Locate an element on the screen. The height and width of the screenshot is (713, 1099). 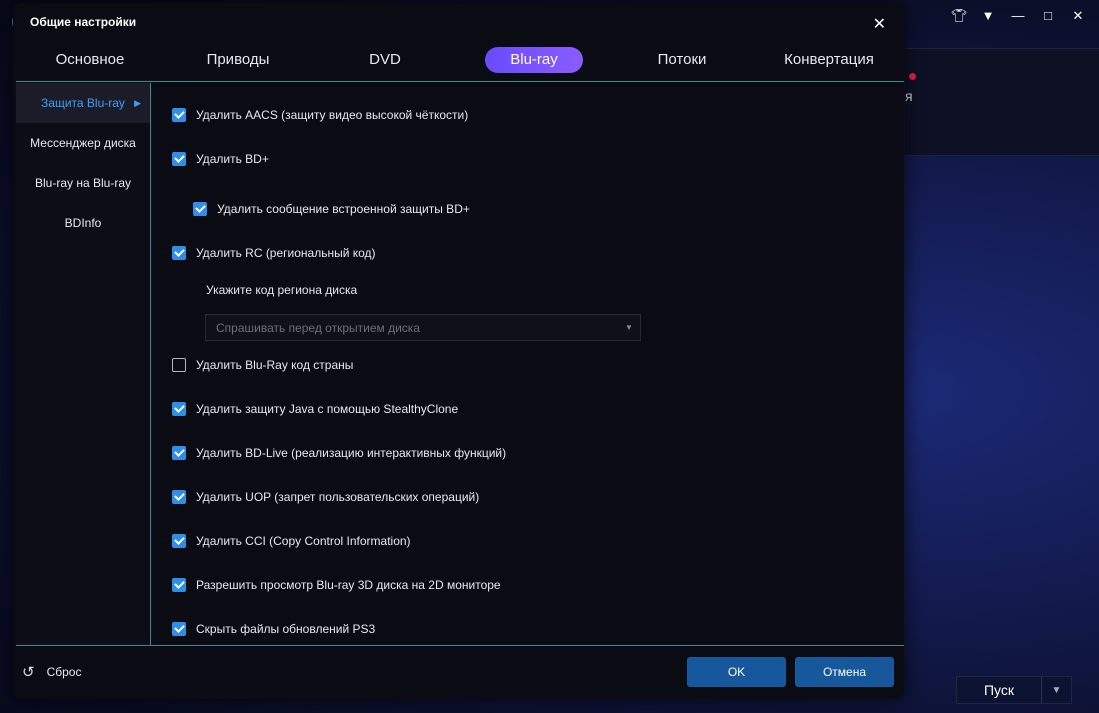
dialog-title: Общие настройки is located at coordinates (83, 22).